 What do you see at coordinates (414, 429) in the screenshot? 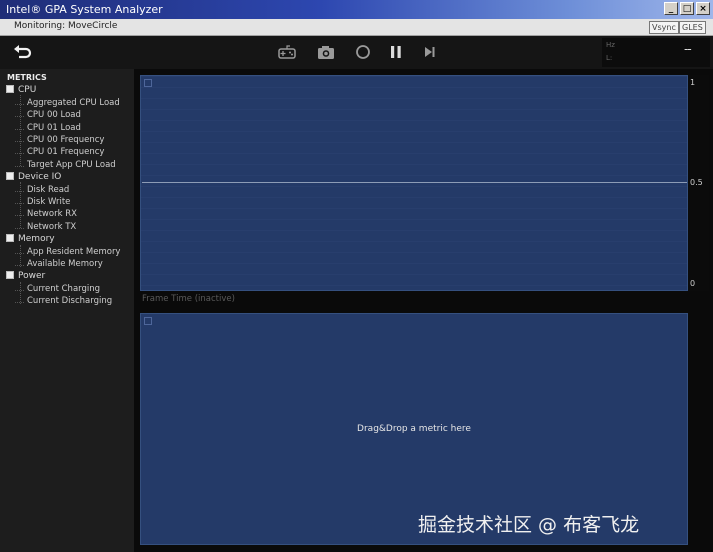
I see `drop-hint: Drag&Drop a metric here` at bounding box center [414, 429].